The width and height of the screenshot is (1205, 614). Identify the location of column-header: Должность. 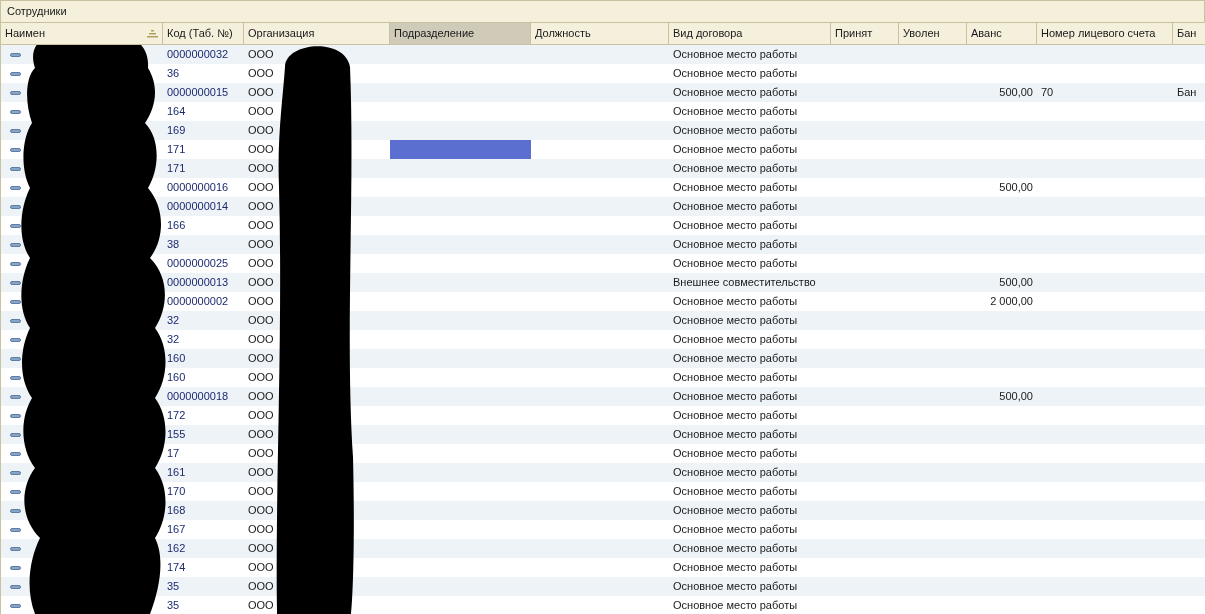
(600, 33).